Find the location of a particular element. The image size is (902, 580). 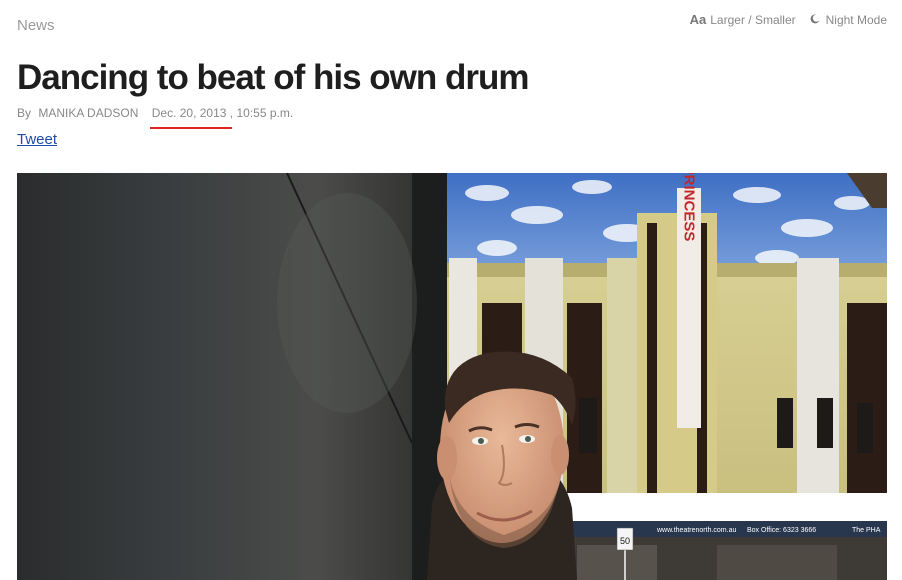

byline-prefix: By is located at coordinates (24, 113).